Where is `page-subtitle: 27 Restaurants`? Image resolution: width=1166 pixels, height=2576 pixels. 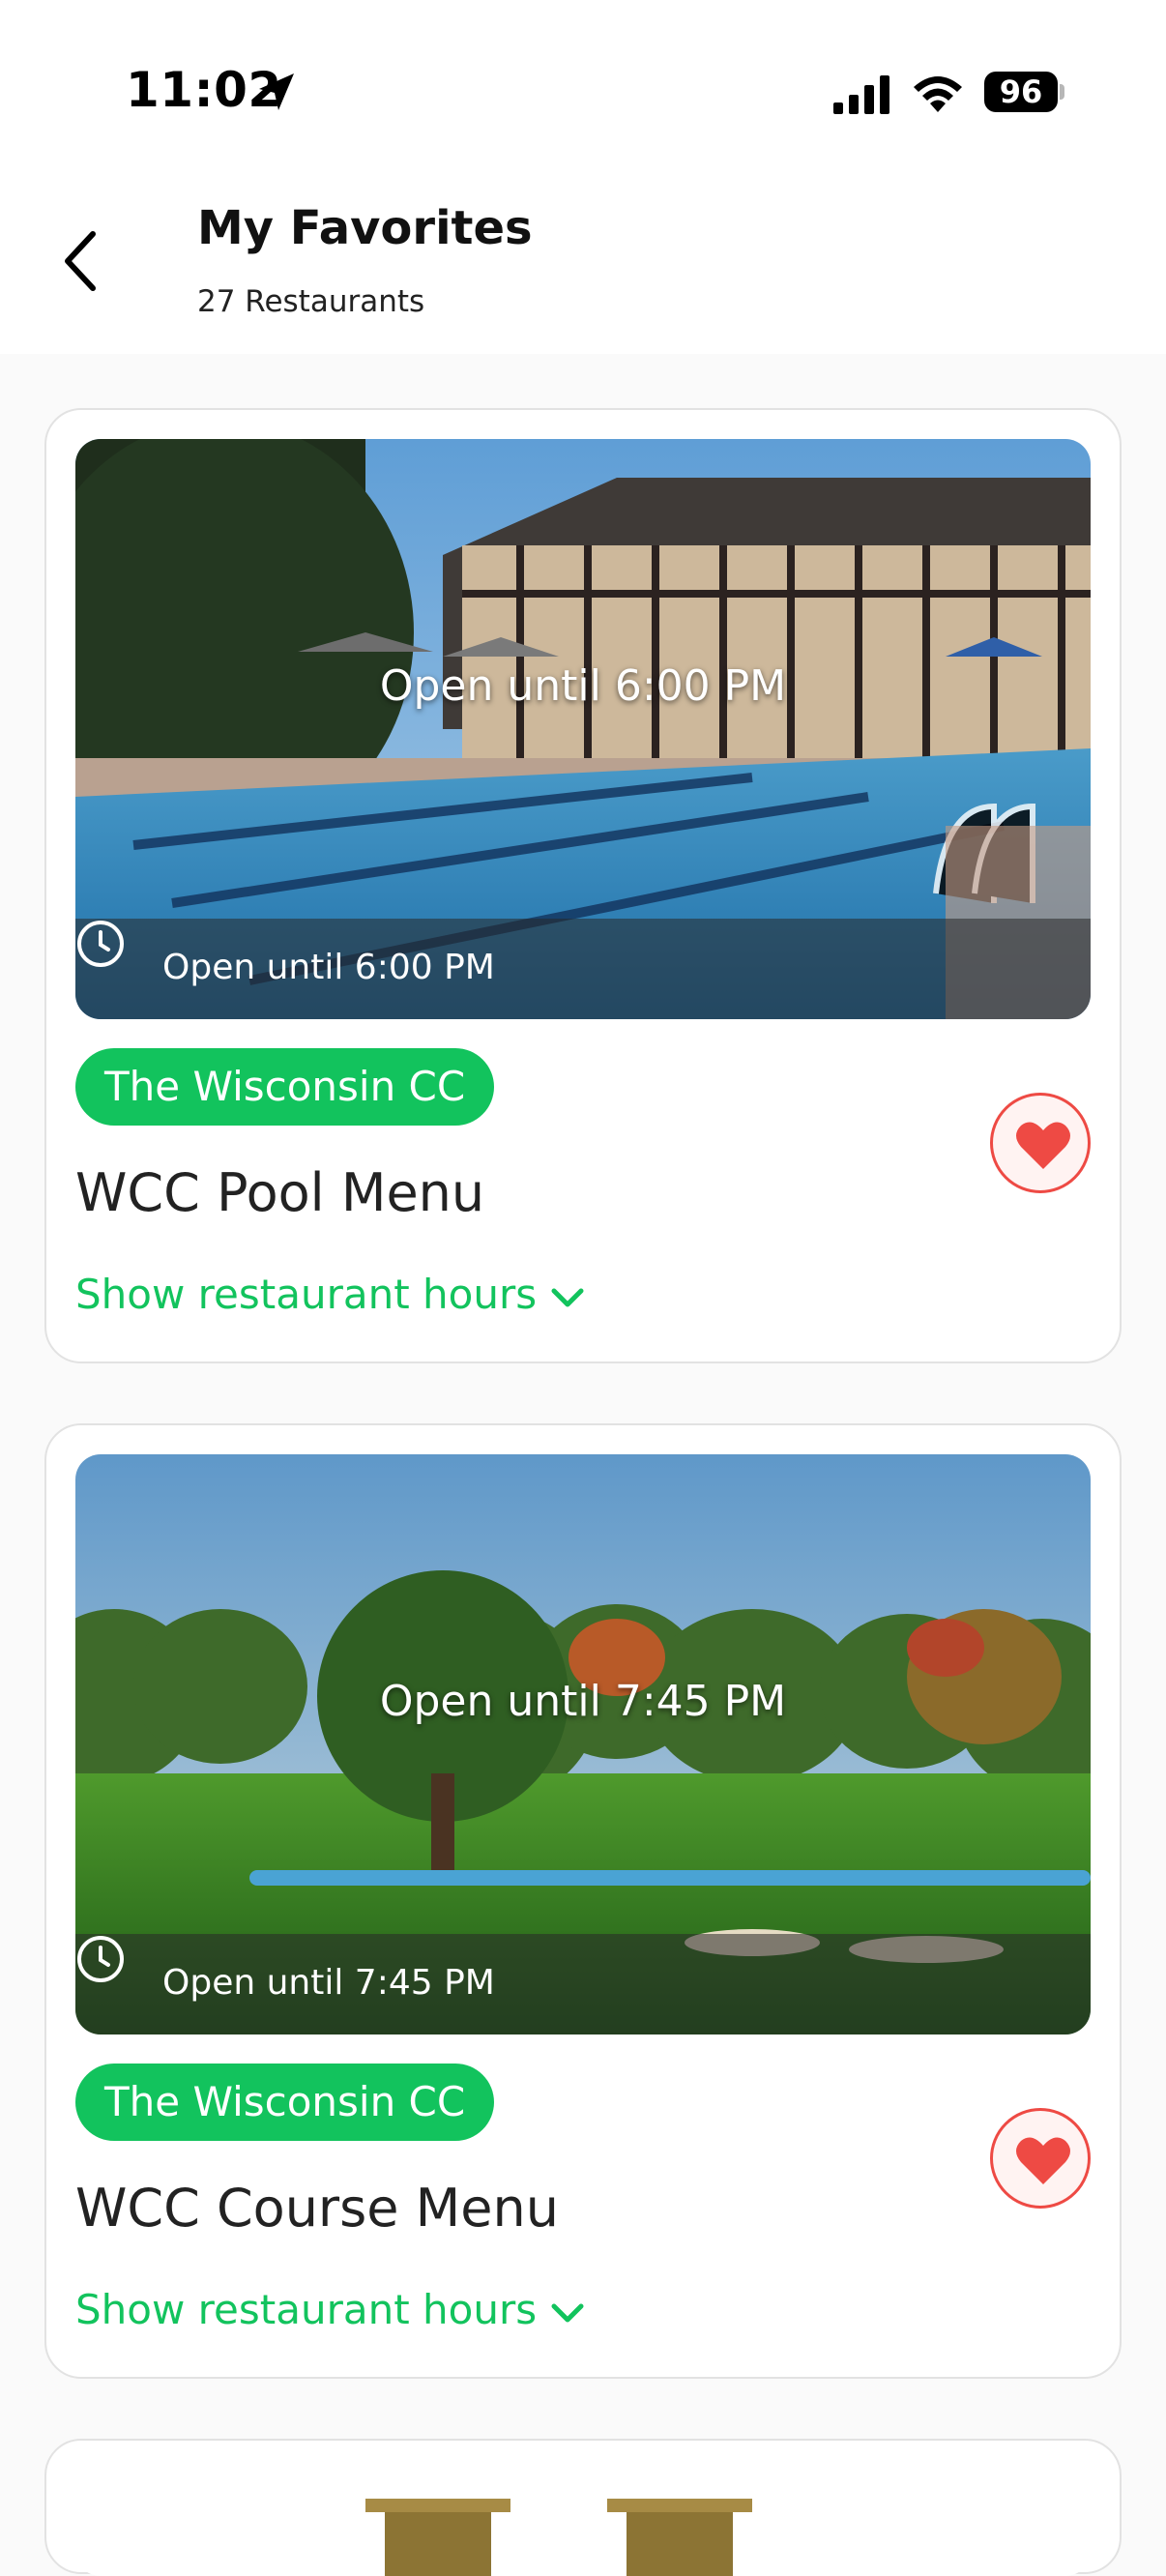 page-subtitle: 27 Restaurants is located at coordinates (311, 301).